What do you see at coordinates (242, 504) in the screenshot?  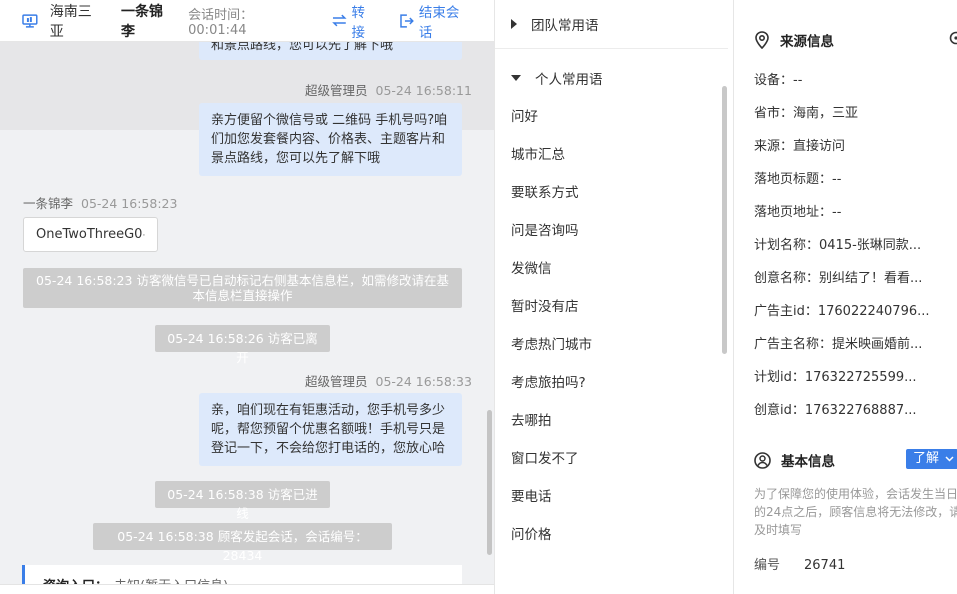 I see `system-message-text: 05-24 16:58:38 访客已进线` at bounding box center [242, 504].